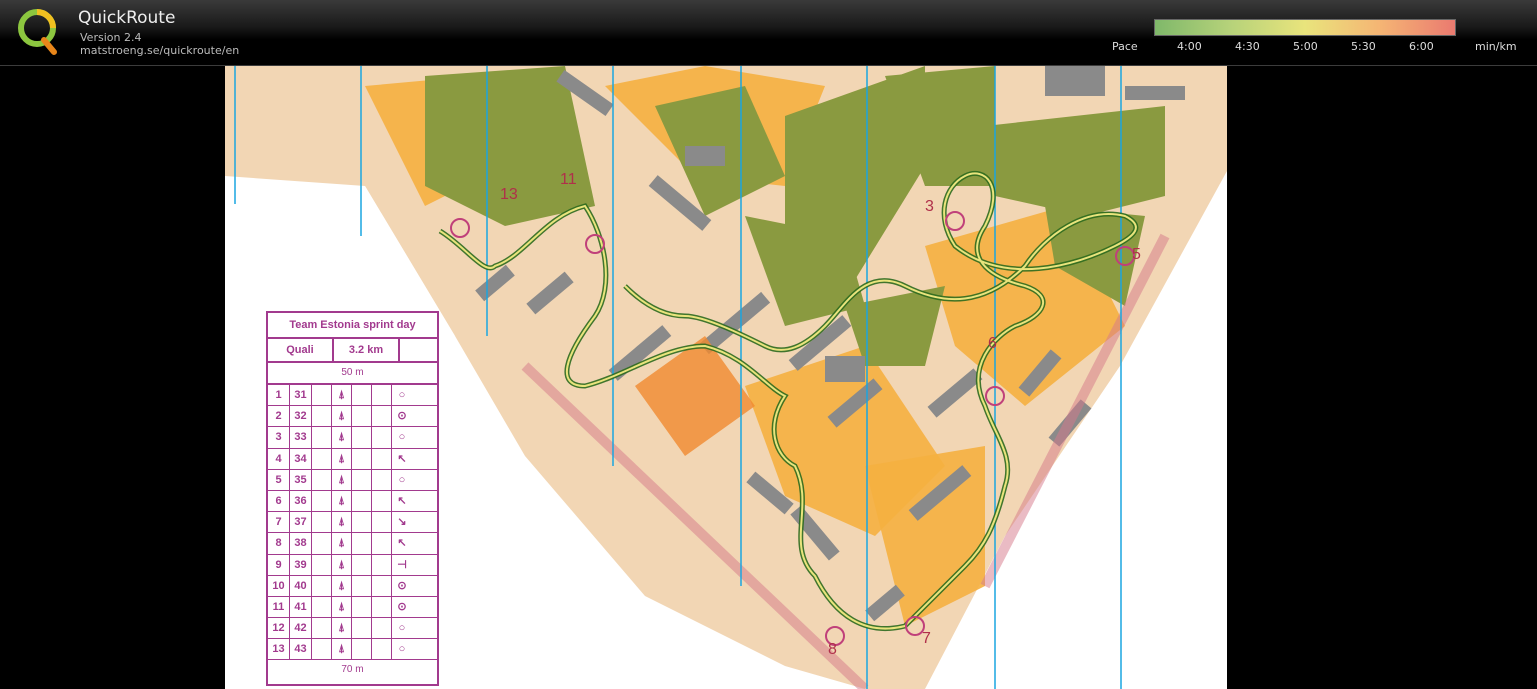 Image resolution: width=1537 pixels, height=689 pixels. I want to click on legend-control-number: 12, so click(279, 628).